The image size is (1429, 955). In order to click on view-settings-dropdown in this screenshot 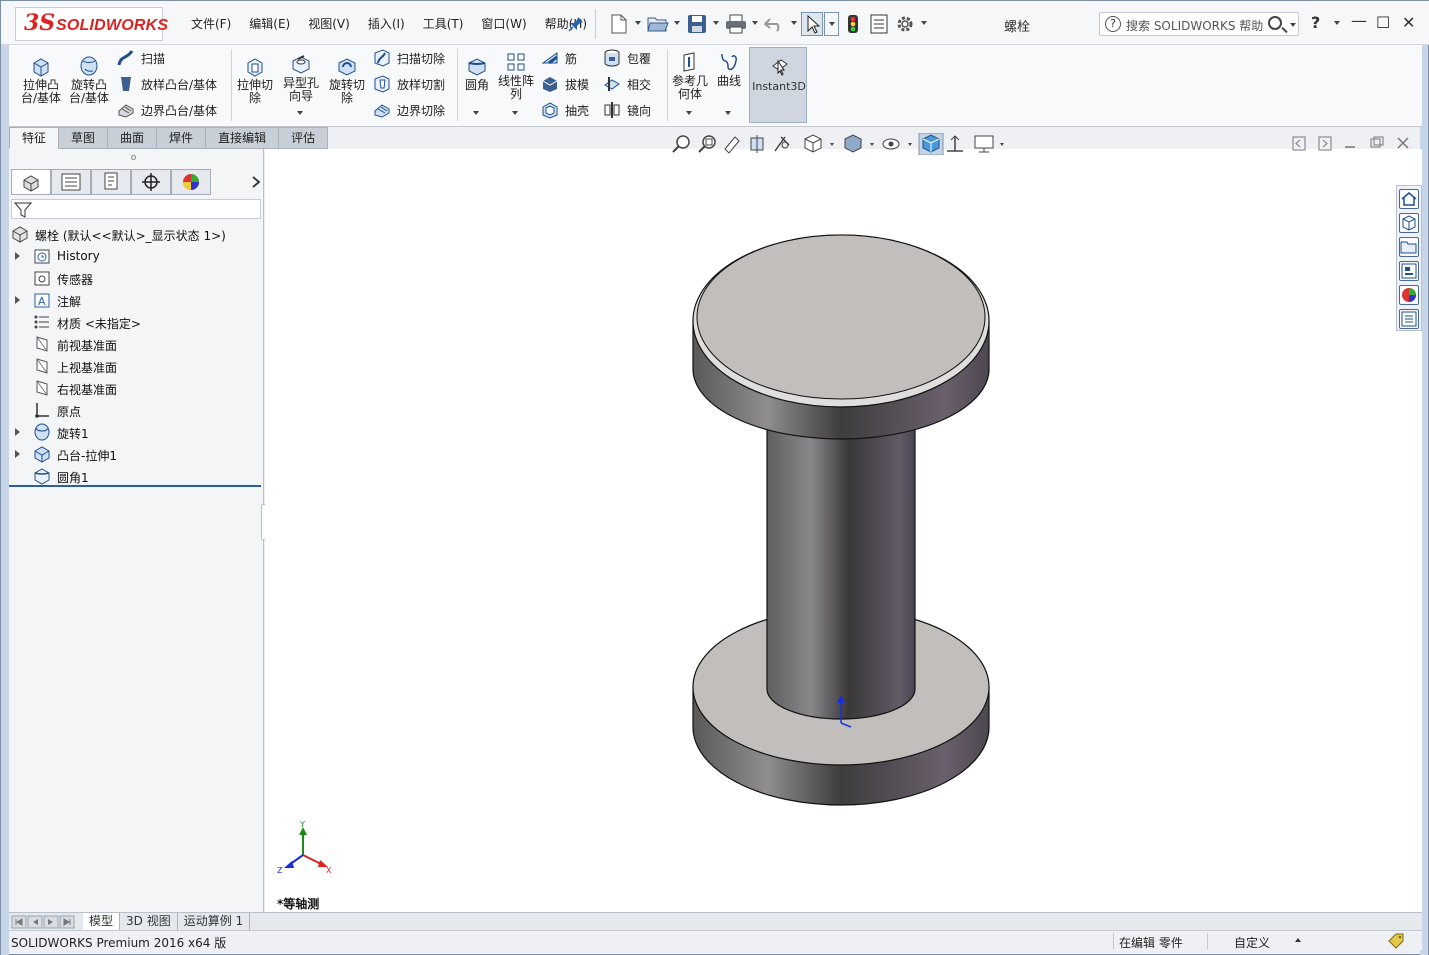, I will do `click(1002, 144)`.